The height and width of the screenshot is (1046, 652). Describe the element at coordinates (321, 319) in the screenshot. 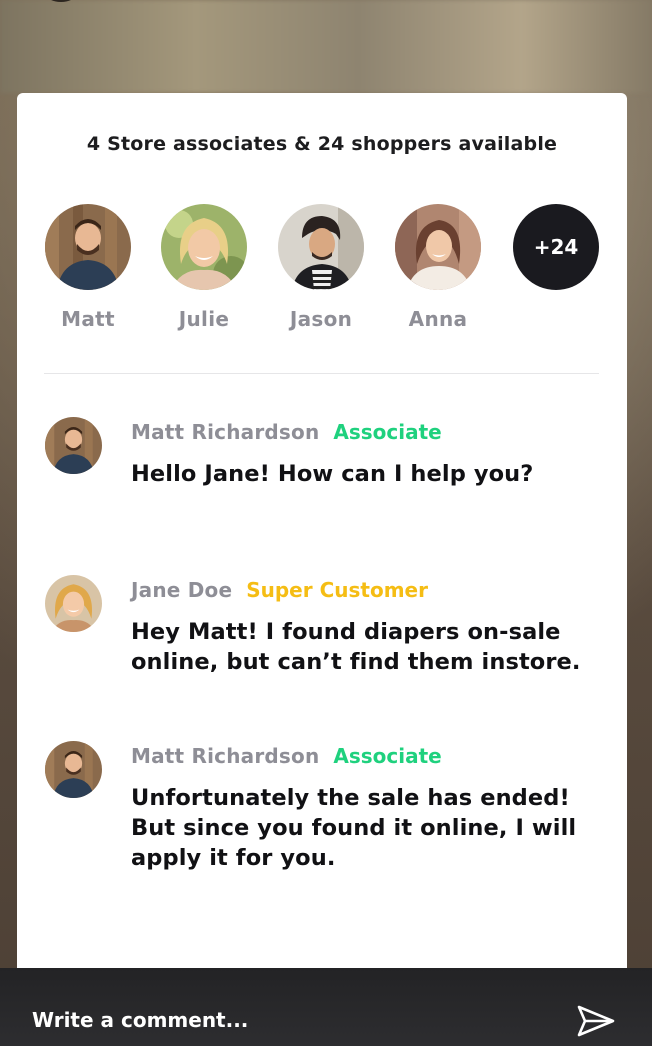

I see `agent-name: Jason` at that location.